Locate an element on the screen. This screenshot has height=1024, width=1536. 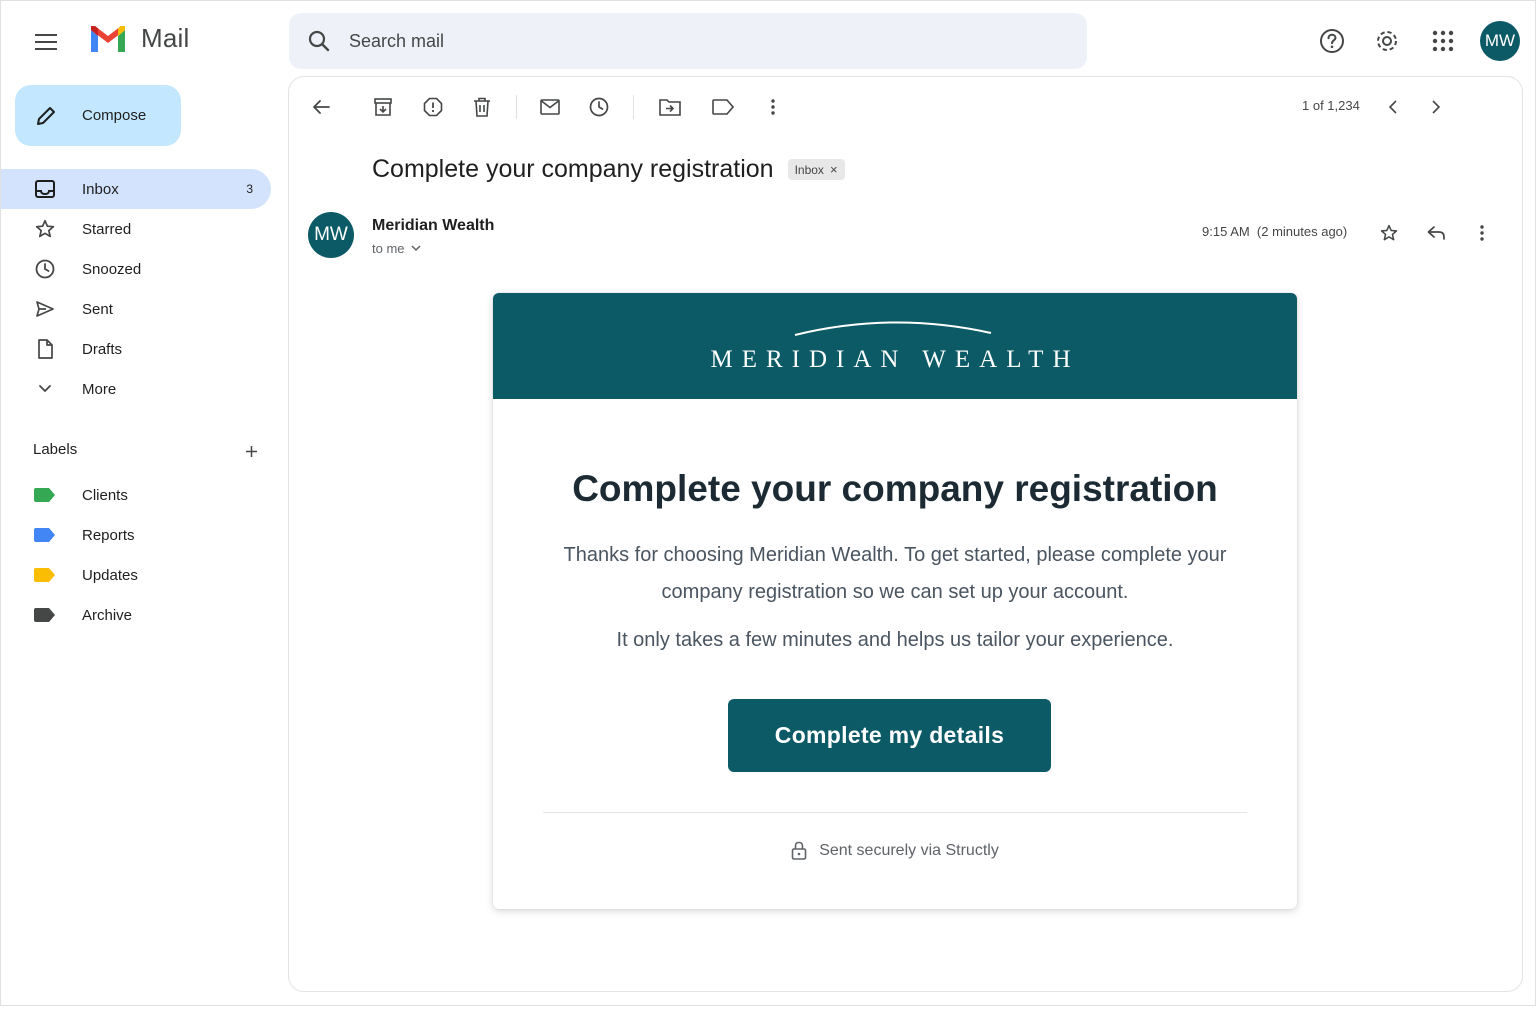
lock-icon is located at coordinates (799, 850).